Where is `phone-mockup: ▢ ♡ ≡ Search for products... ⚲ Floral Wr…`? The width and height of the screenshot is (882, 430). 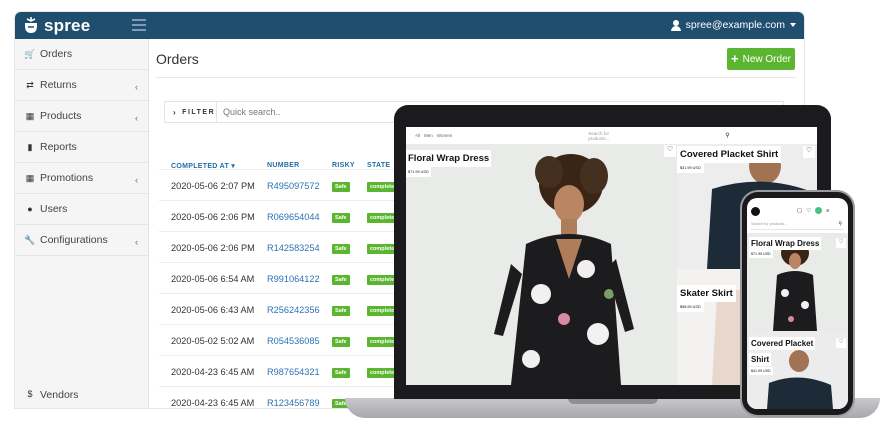
phone-mockup: ▢ ♡ ≡ Search for products... ⚲ Floral Wr… is located at coordinates (797, 303).